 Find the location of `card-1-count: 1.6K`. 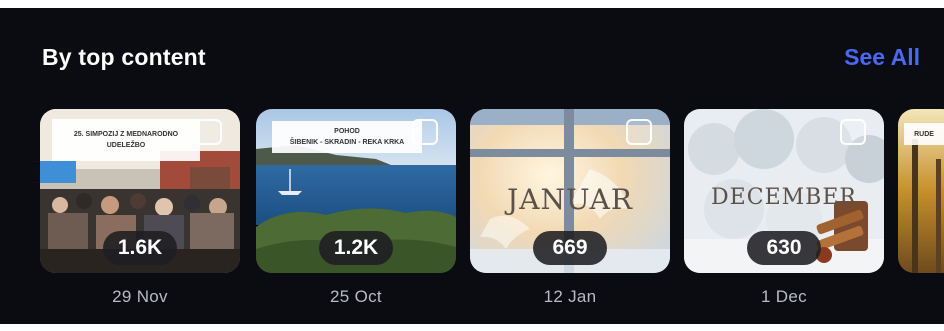

card-1-count: 1.6K is located at coordinates (140, 248).